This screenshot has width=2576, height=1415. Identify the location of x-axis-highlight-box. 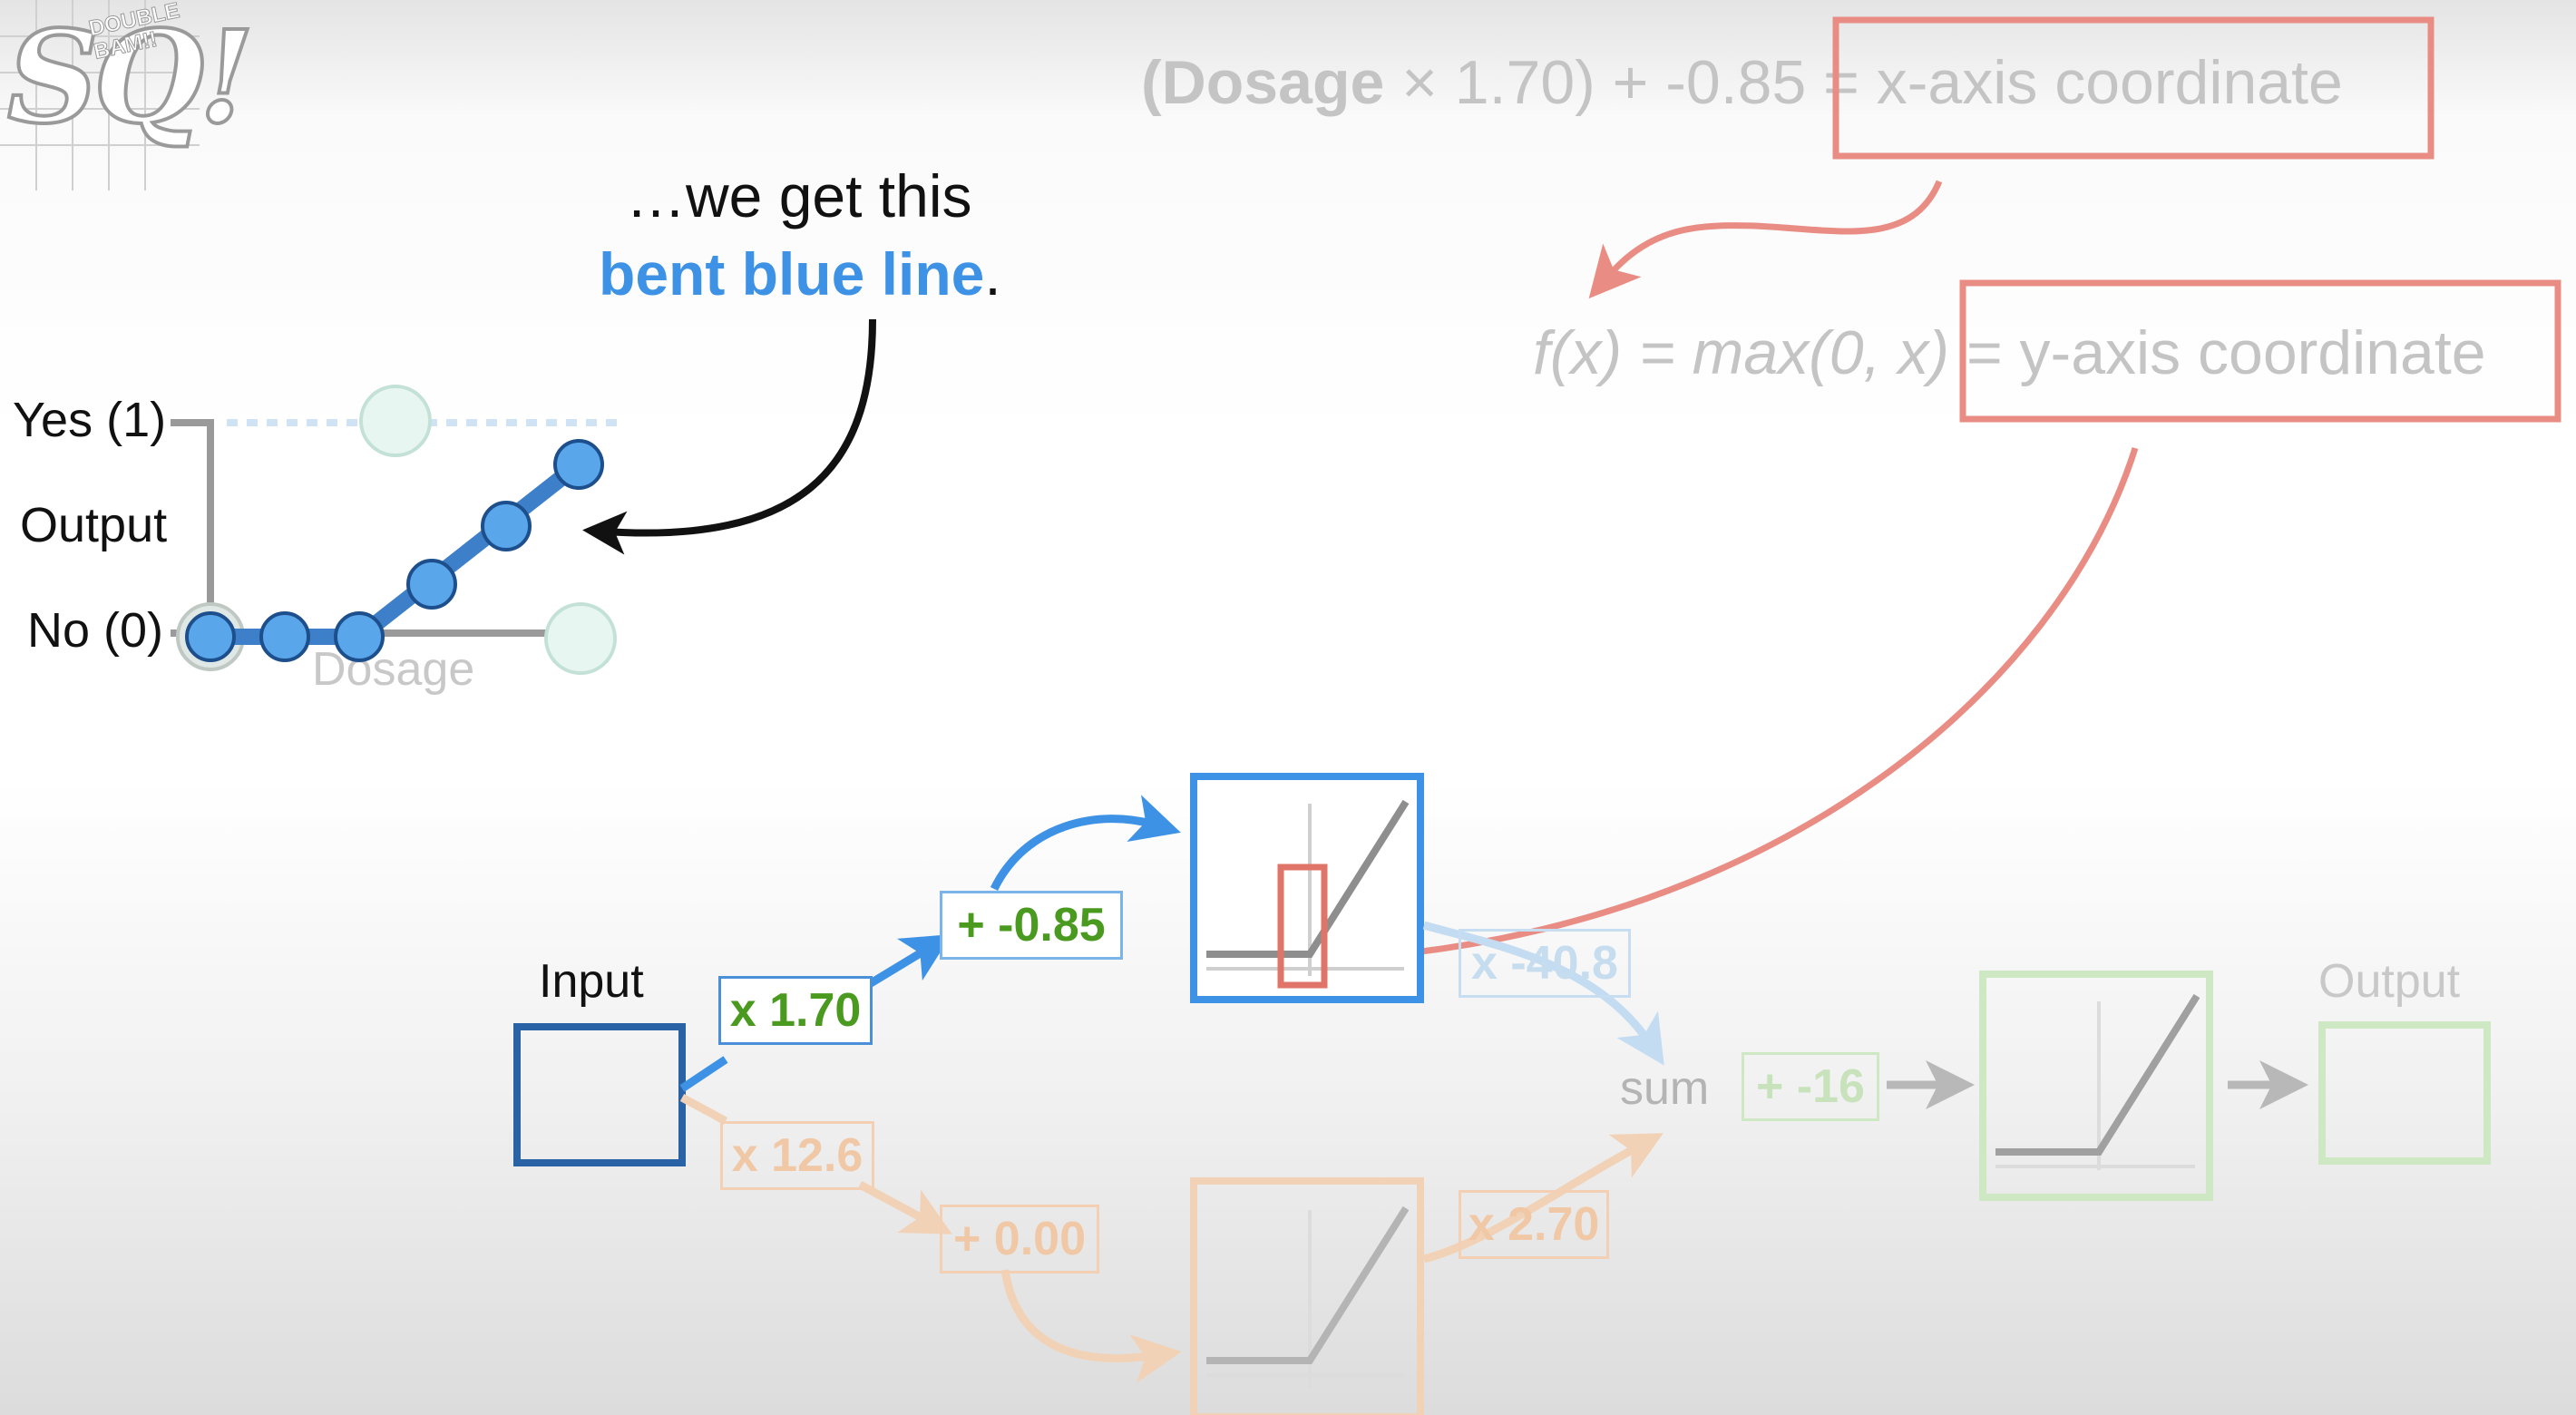
(2133, 88).